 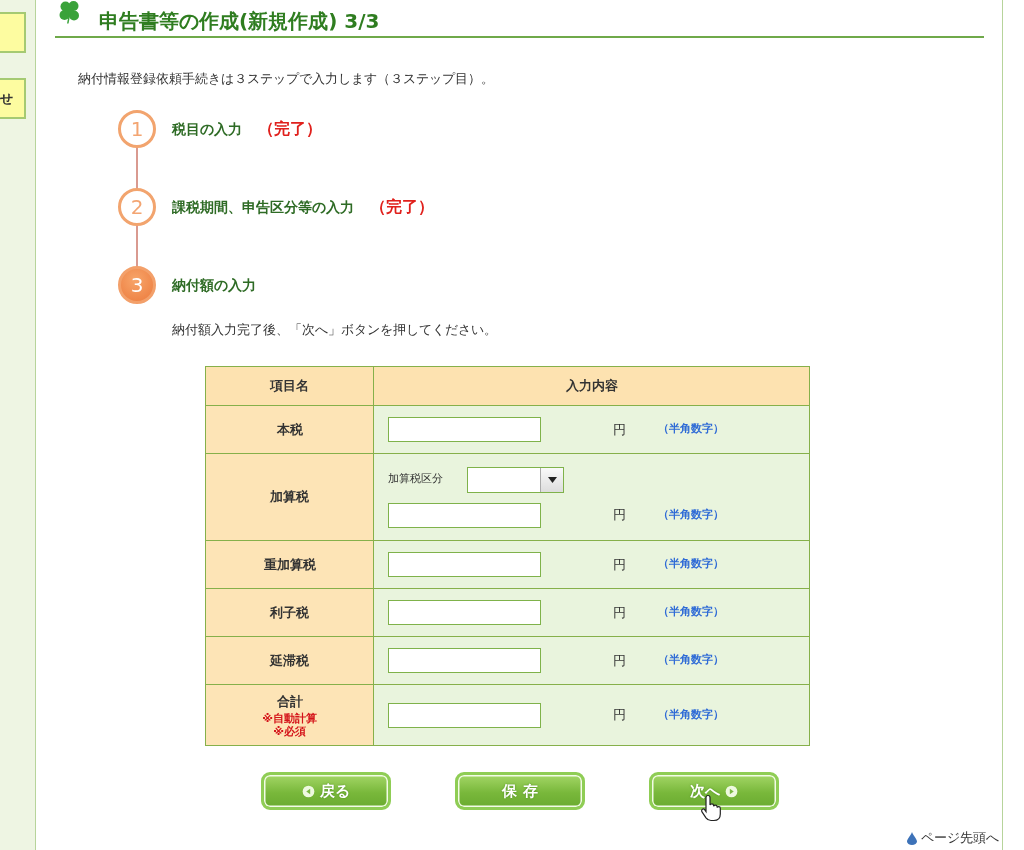 What do you see at coordinates (137, 285) in the screenshot?
I see `step-number-circle: 3` at bounding box center [137, 285].